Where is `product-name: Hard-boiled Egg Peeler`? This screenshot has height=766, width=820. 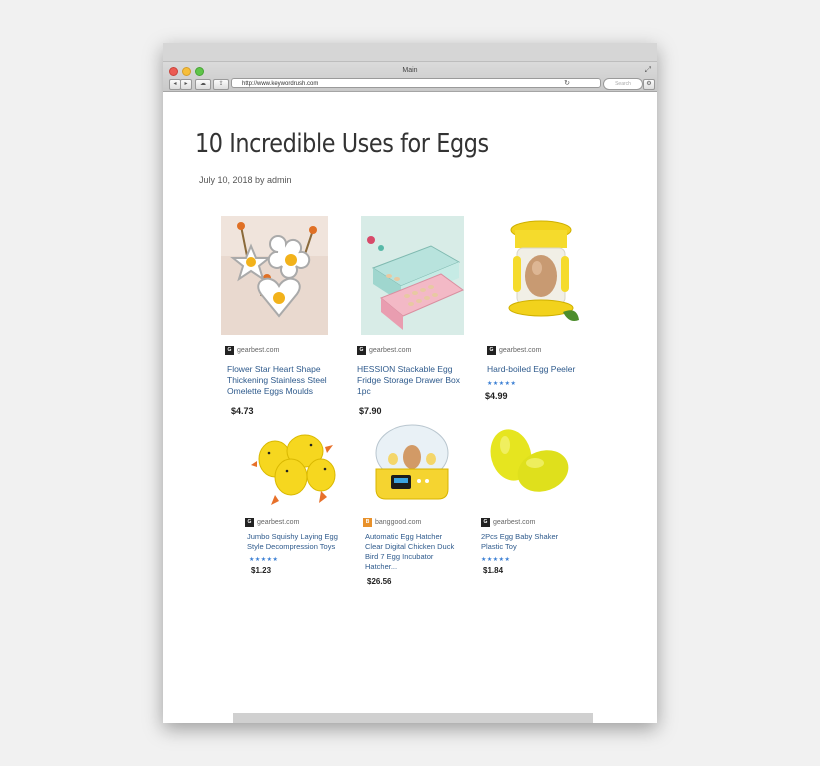
product-name: Hard-boiled Egg Peeler is located at coordinates (542, 369).